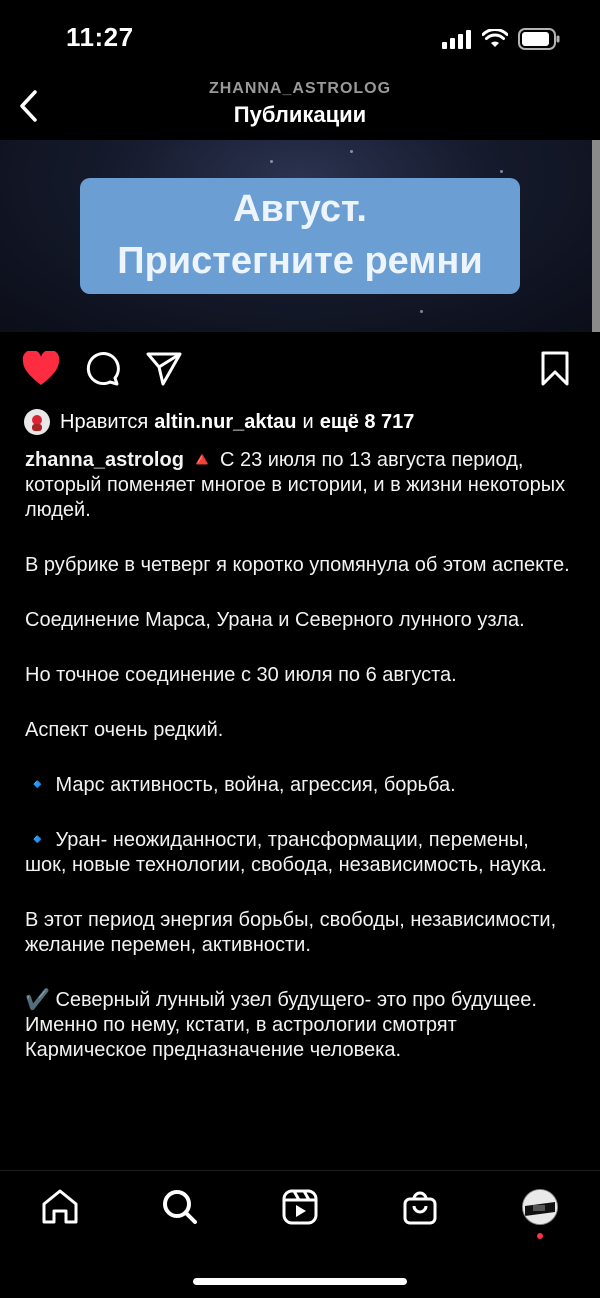 This screenshot has width=600, height=1298. I want to click on image-title-line-1: Август., so click(300, 209).